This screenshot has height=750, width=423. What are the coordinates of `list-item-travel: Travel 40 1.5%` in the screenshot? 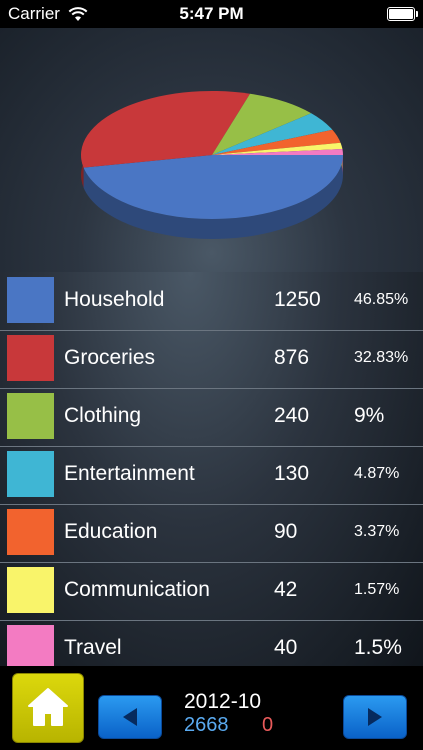 It's located at (211, 643).